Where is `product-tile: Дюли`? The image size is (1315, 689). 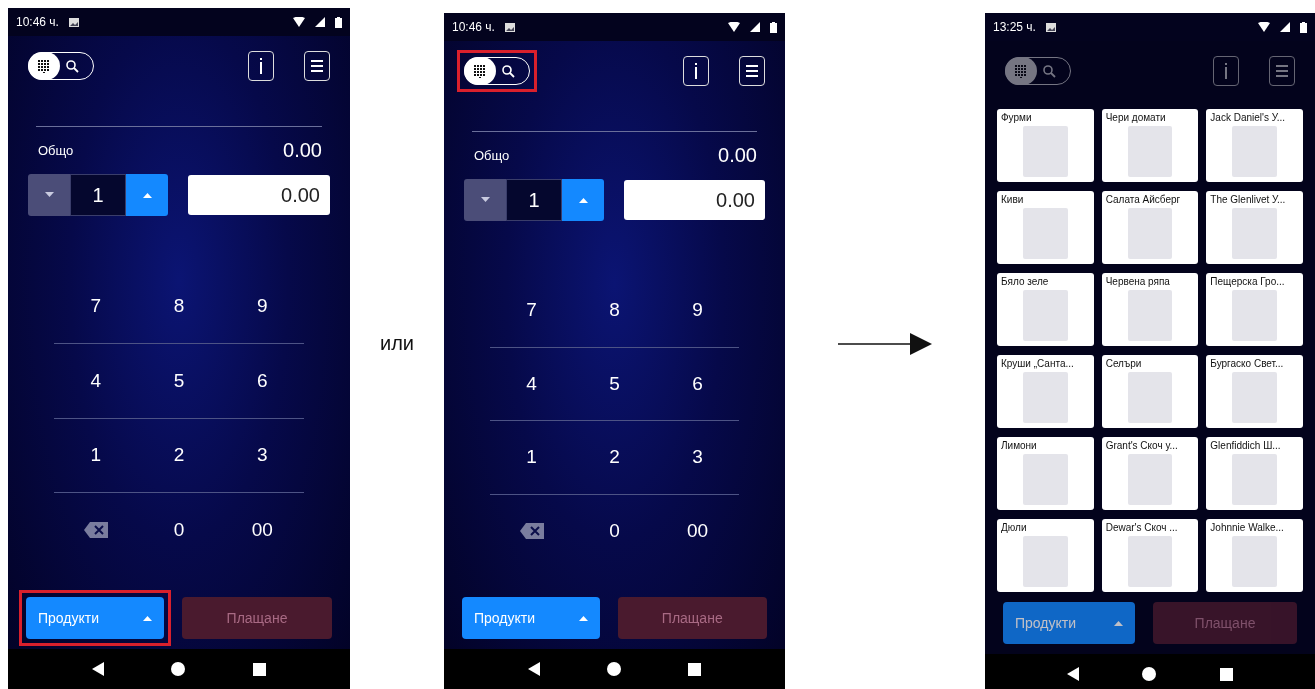 product-tile: Дюли is located at coordinates (1045, 555).